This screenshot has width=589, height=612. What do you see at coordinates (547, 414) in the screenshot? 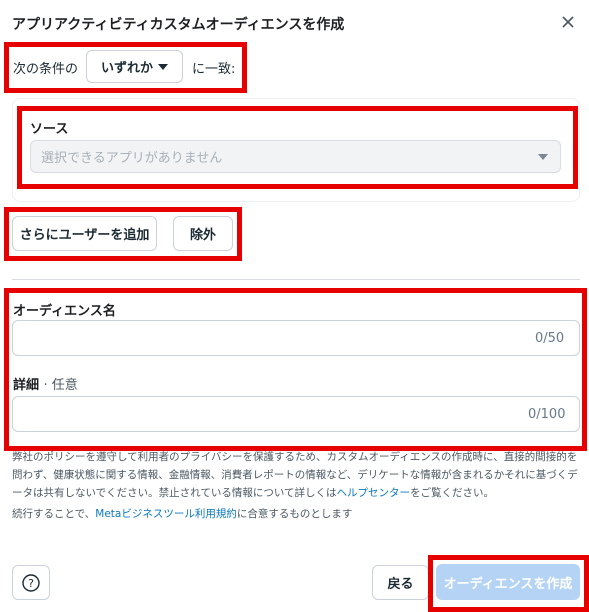
I see `details-counter: 0/100` at bounding box center [547, 414].